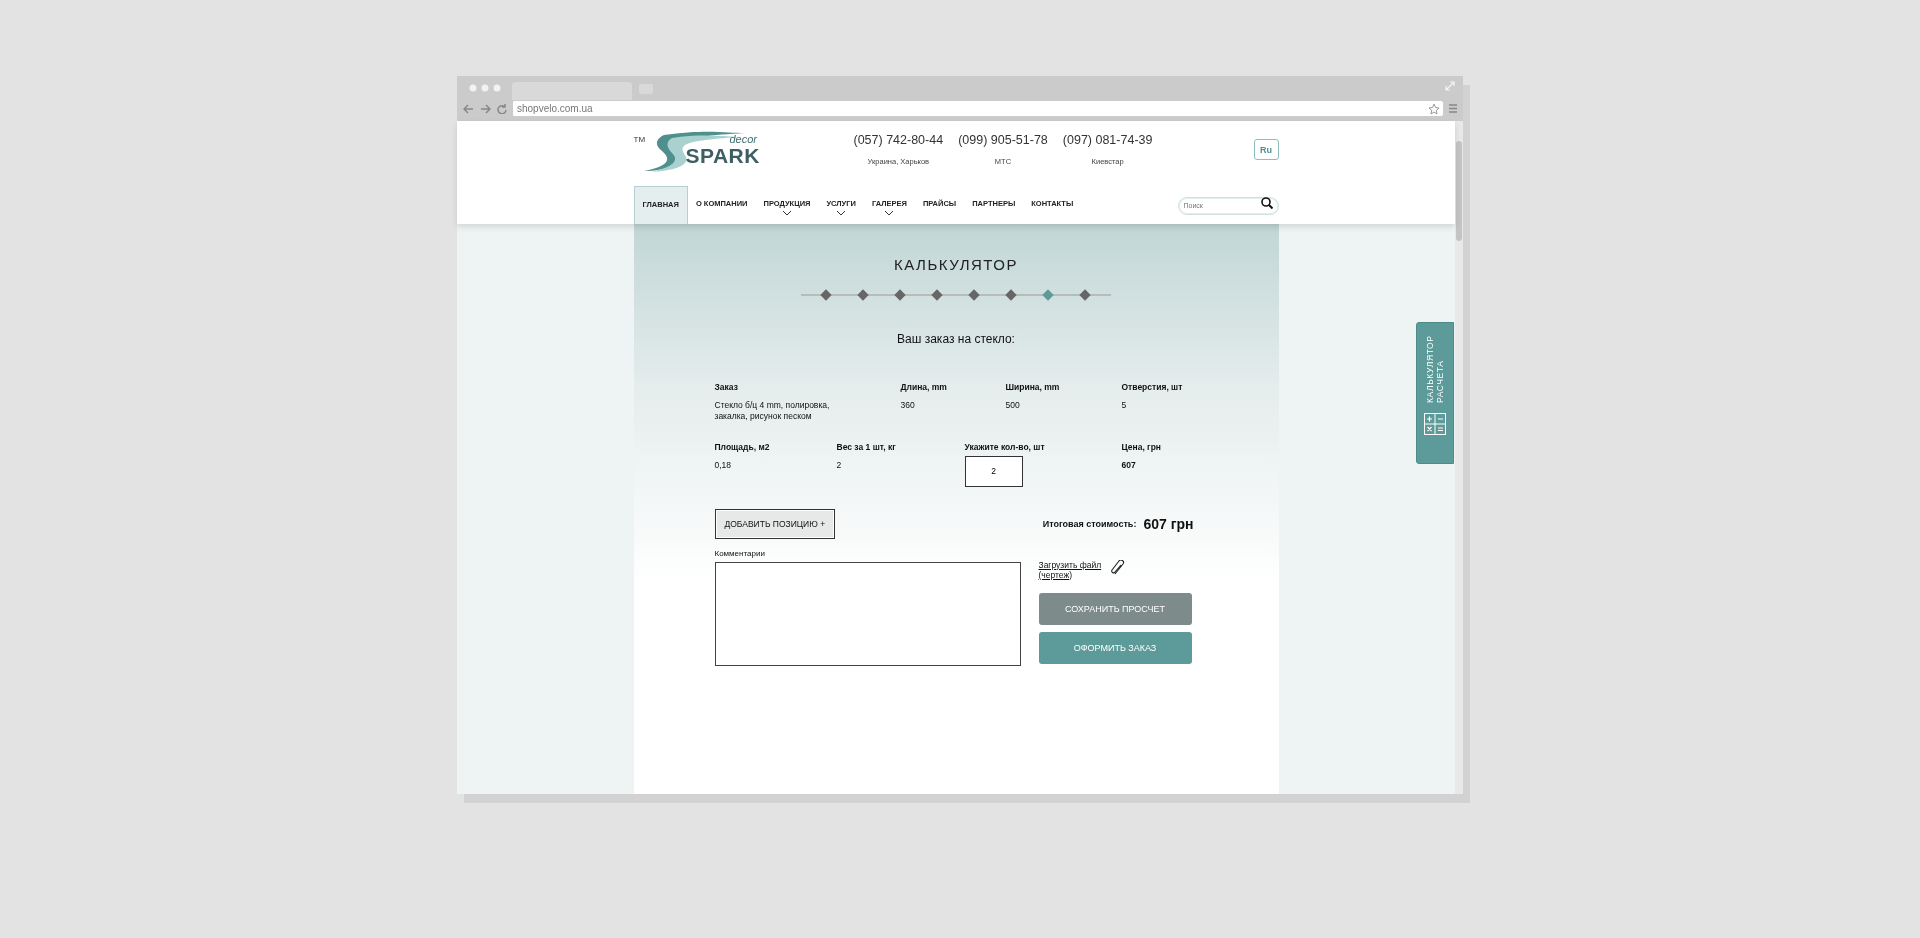 Image resolution: width=1920 pixels, height=938 pixels. What do you see at coordinates (1115, 608) in the screenshot?
I see `save-estimate-button: СОХРАНИТЬ ПРОСЧЕТ` at bounding box center [1115, 608].